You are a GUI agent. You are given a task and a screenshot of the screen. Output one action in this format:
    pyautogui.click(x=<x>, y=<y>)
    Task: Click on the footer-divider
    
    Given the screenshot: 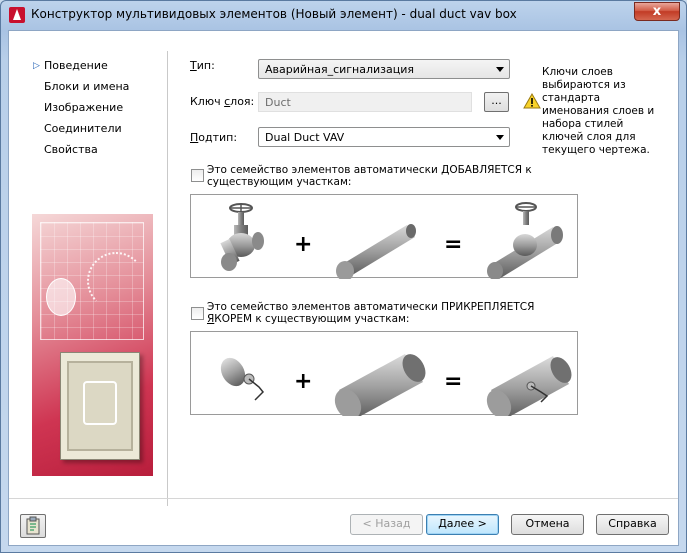 What is the action you would take?
    pyautogui.click(x=343, y=498)
    